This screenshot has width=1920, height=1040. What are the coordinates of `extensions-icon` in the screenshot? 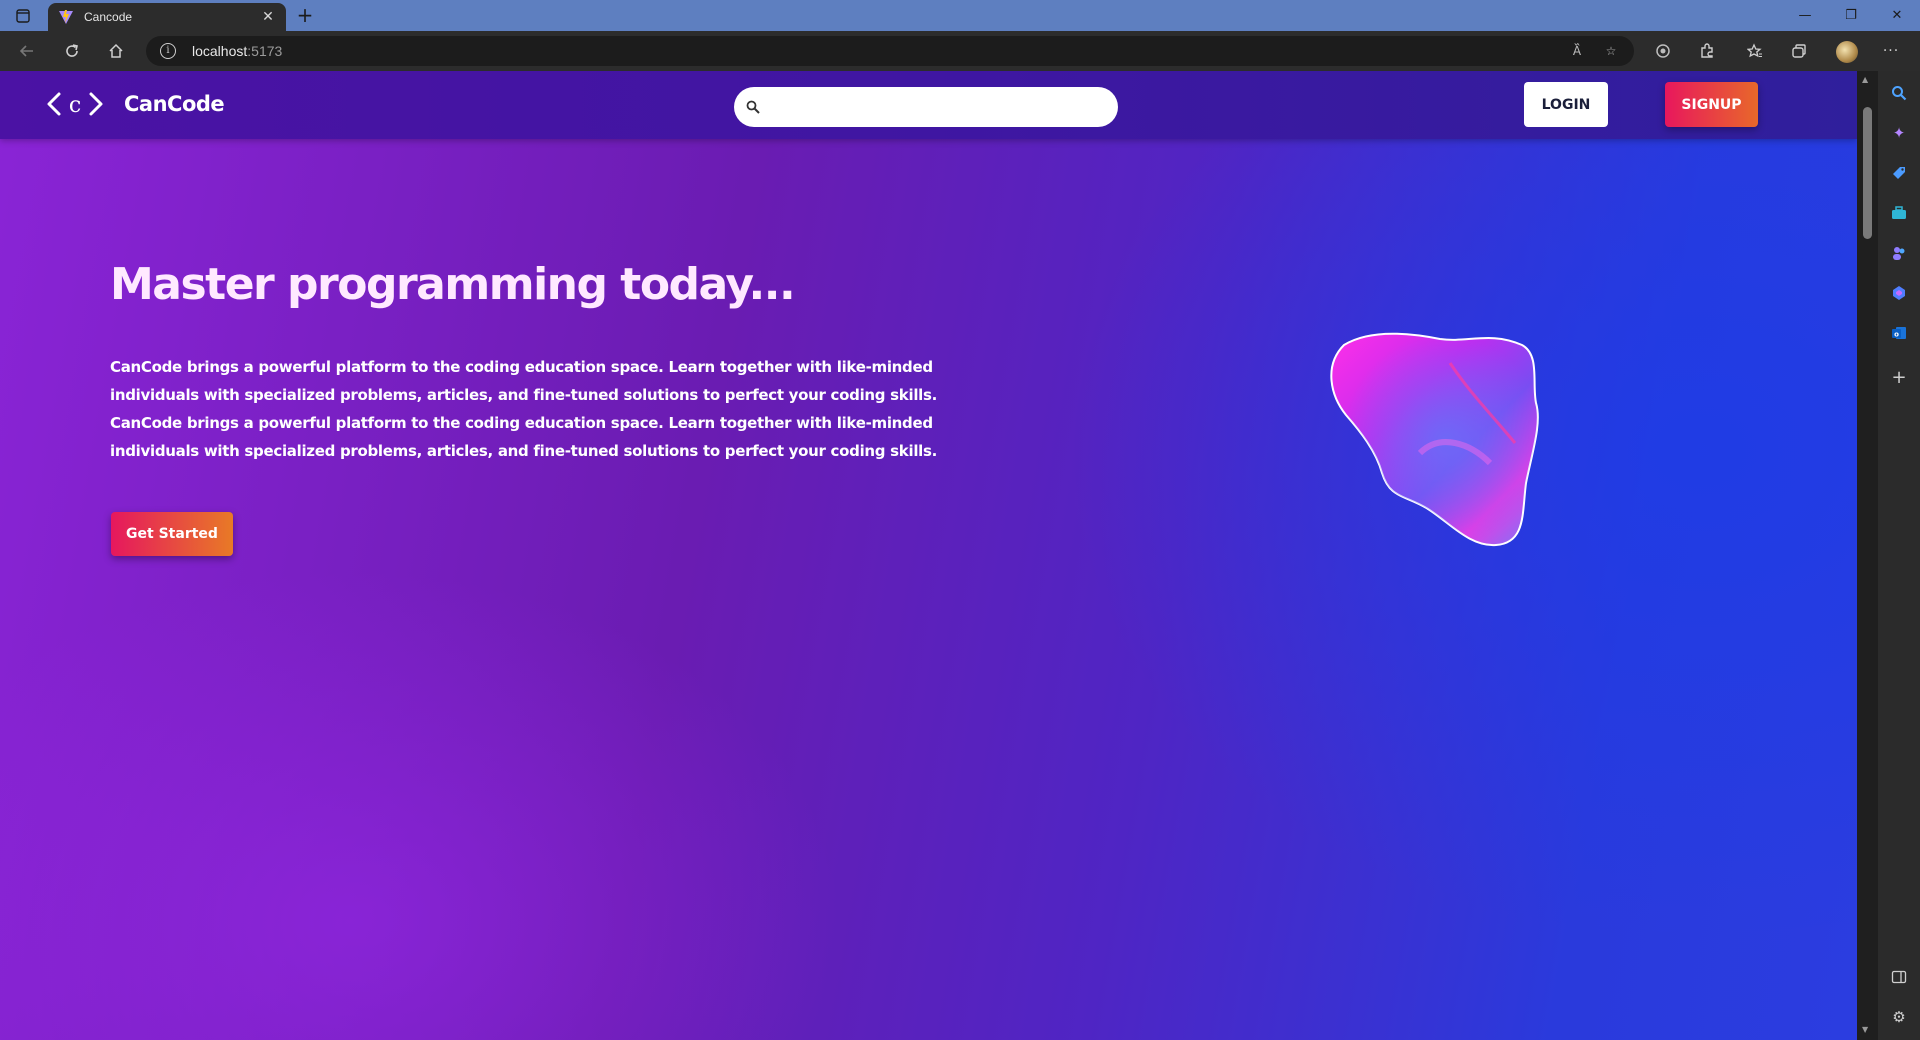 It's located at (1707, 51).